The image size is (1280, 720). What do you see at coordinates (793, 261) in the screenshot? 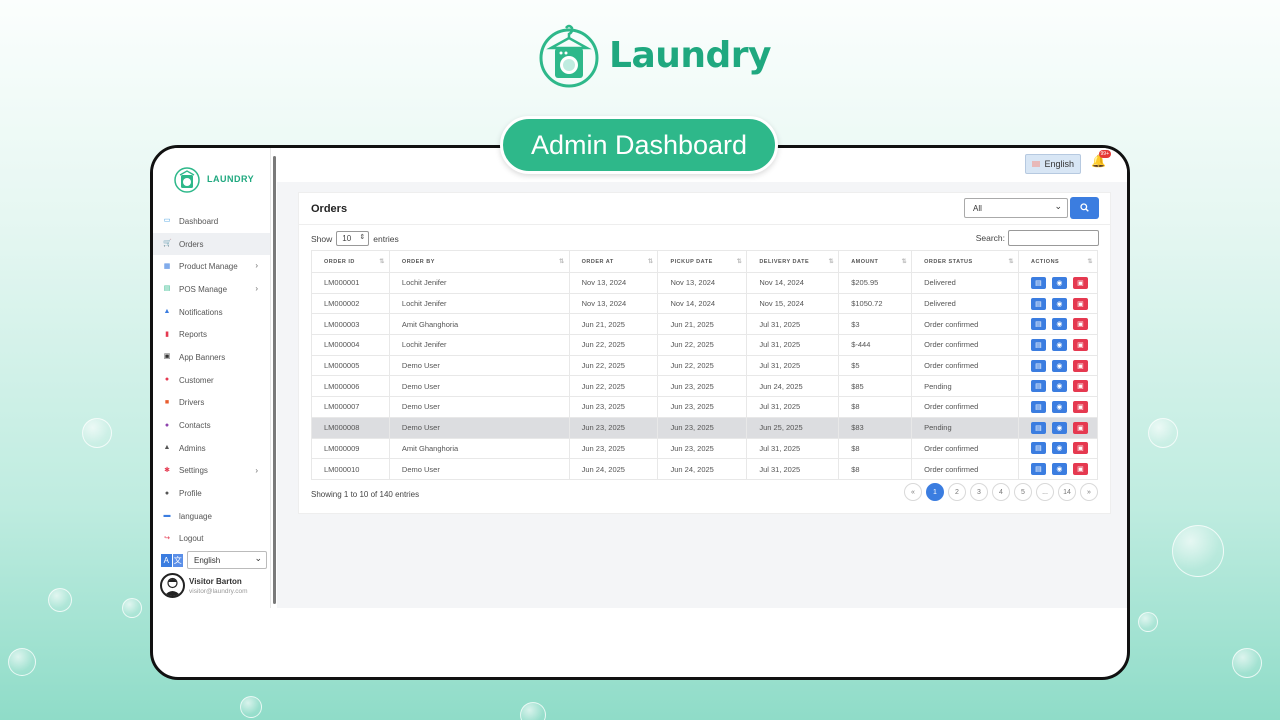
I see `column-header: Delivery Date ⇅` at bounding box center [793, 261].